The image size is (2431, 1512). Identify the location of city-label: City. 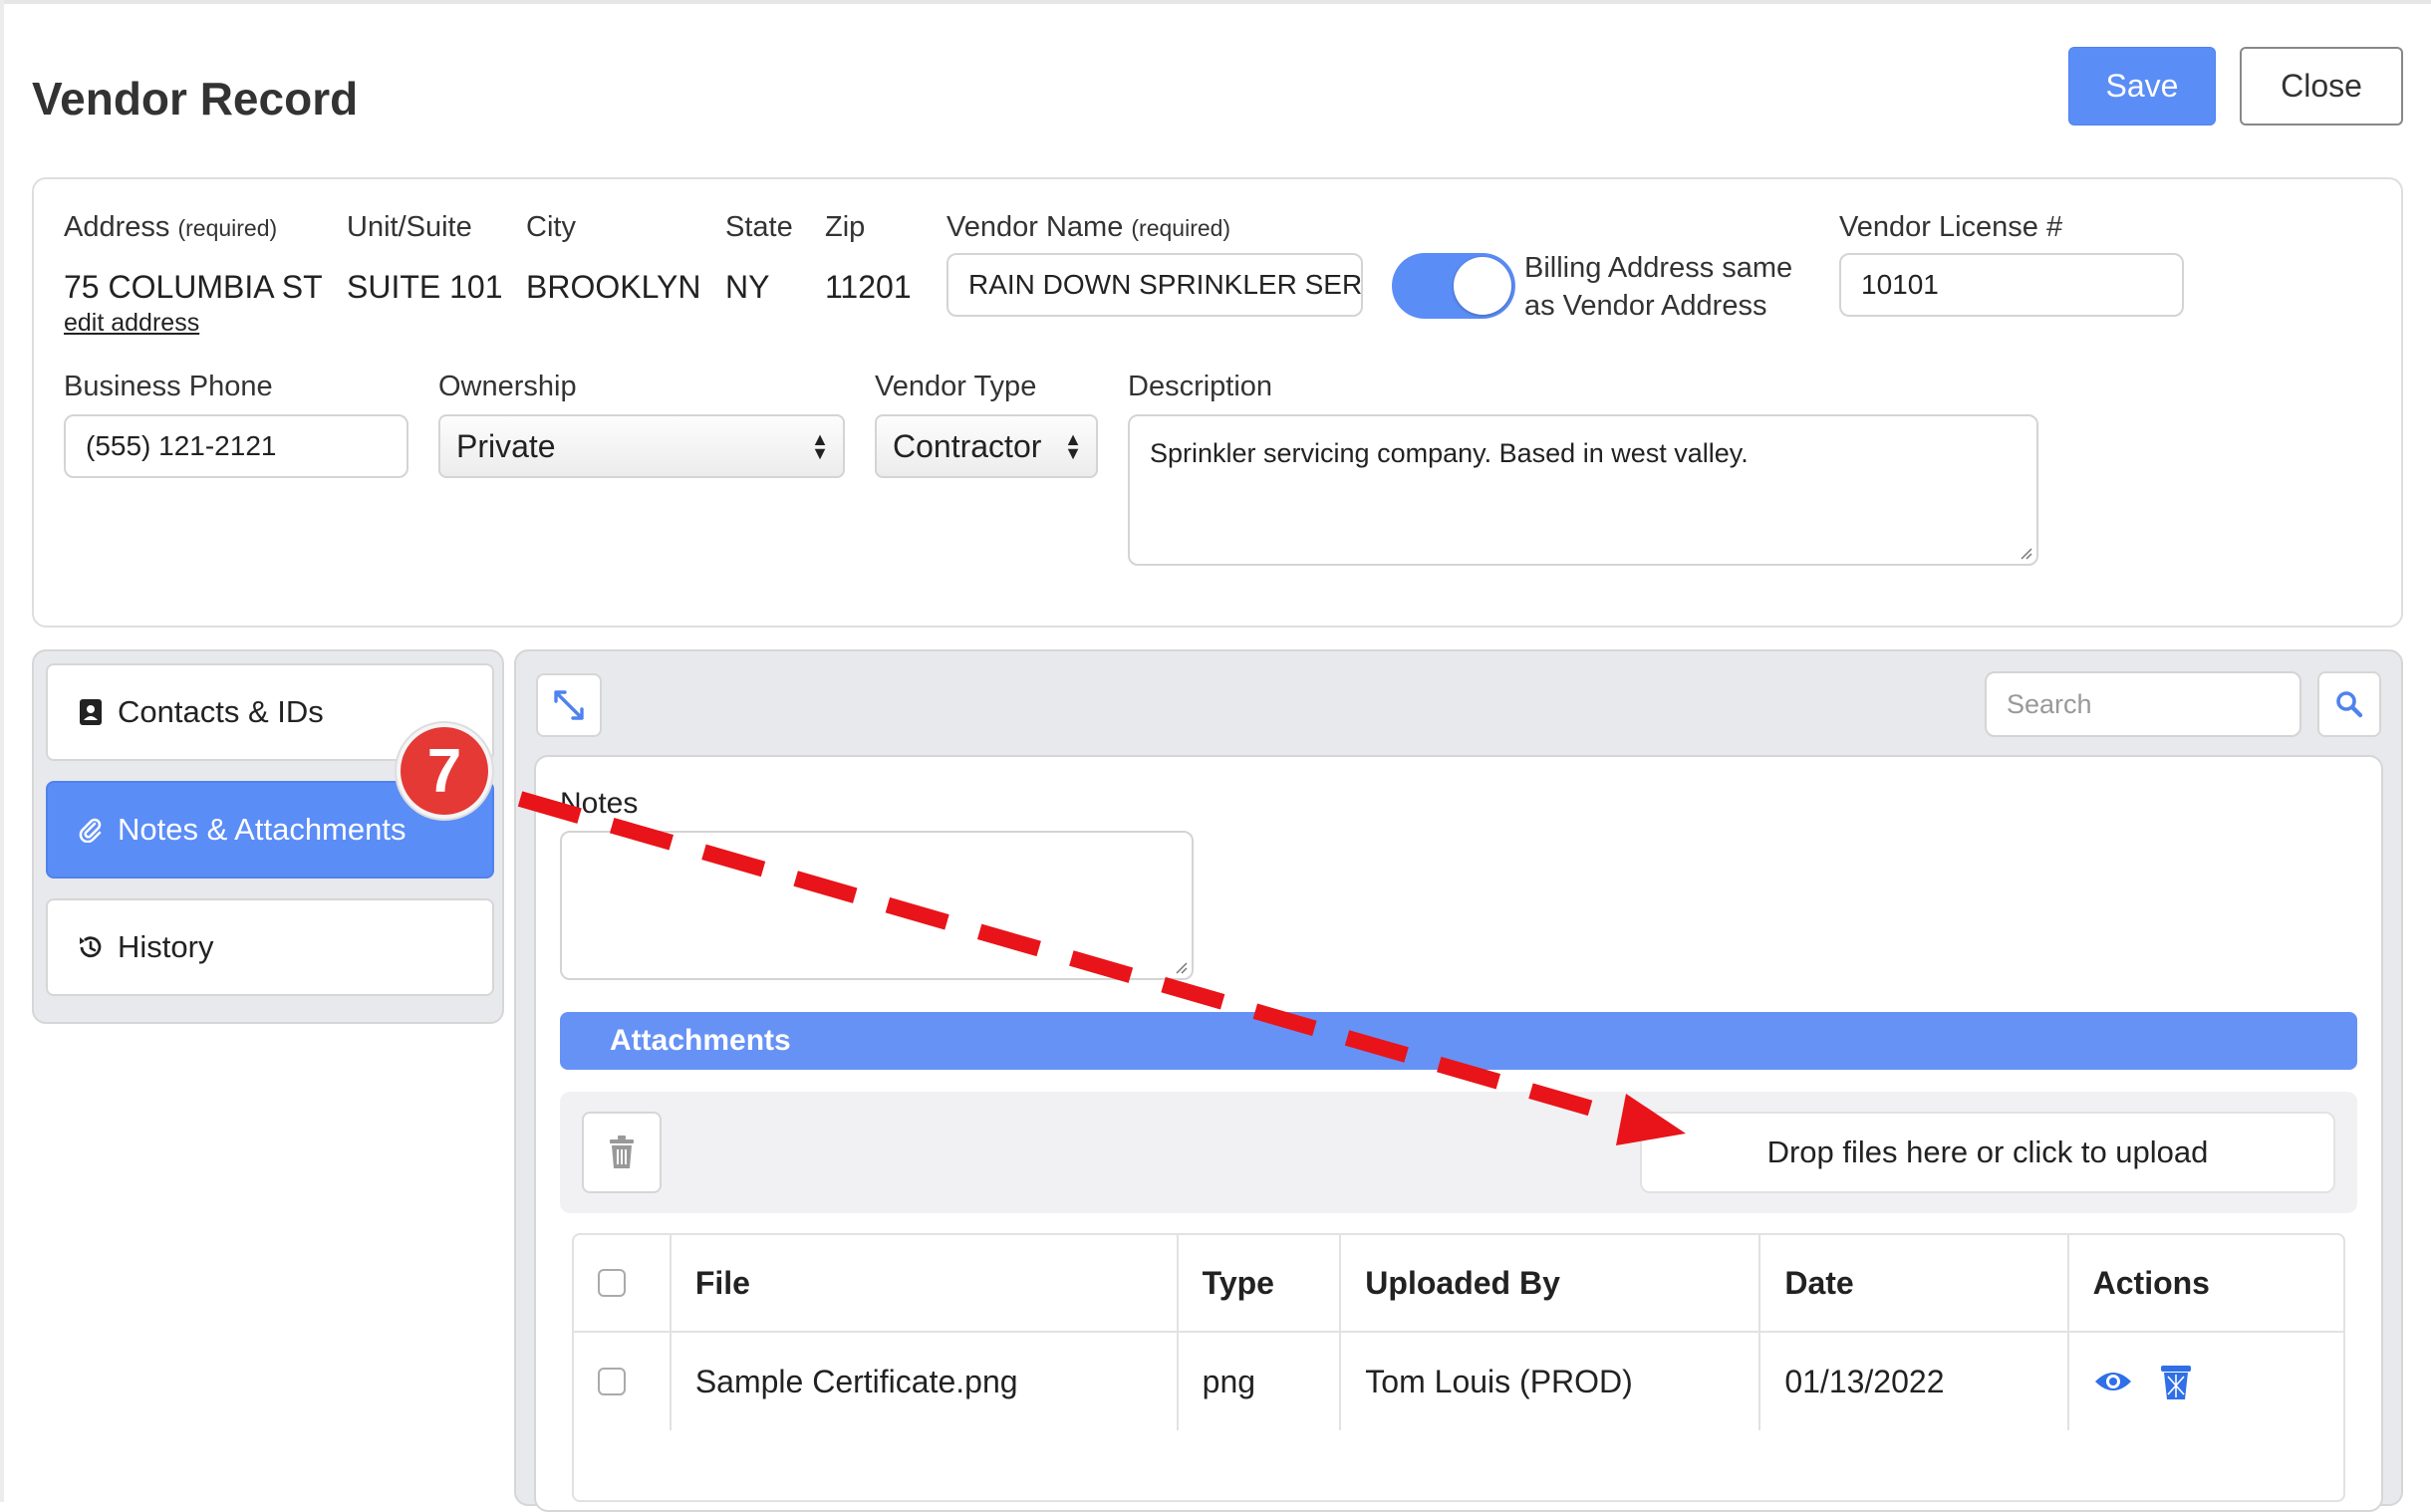
(551, 227).